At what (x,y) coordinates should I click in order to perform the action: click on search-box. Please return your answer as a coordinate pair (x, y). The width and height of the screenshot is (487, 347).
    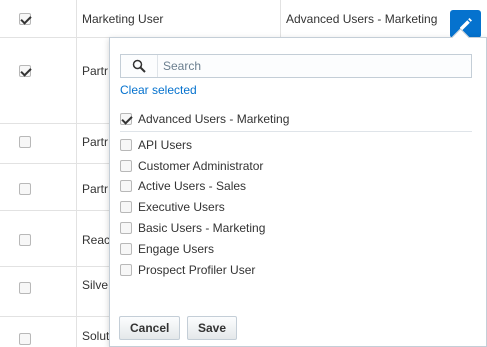
    Looking at the image, I should click on (296, 66).